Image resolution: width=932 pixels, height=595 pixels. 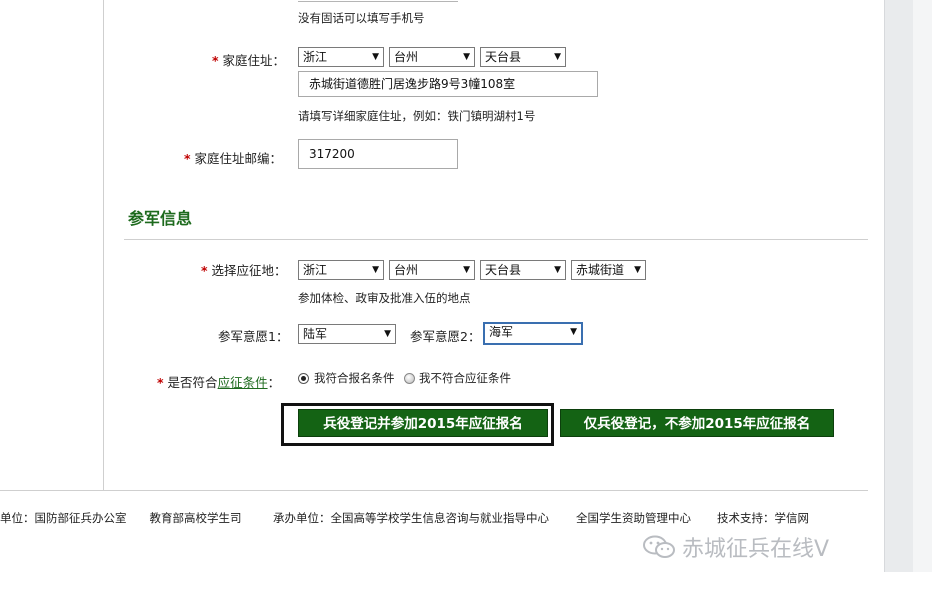 What do you see at coordinates (274, 382) in the screenshot?
I see `eligibility-label-colon: ：` at bounding box center [274, 382].